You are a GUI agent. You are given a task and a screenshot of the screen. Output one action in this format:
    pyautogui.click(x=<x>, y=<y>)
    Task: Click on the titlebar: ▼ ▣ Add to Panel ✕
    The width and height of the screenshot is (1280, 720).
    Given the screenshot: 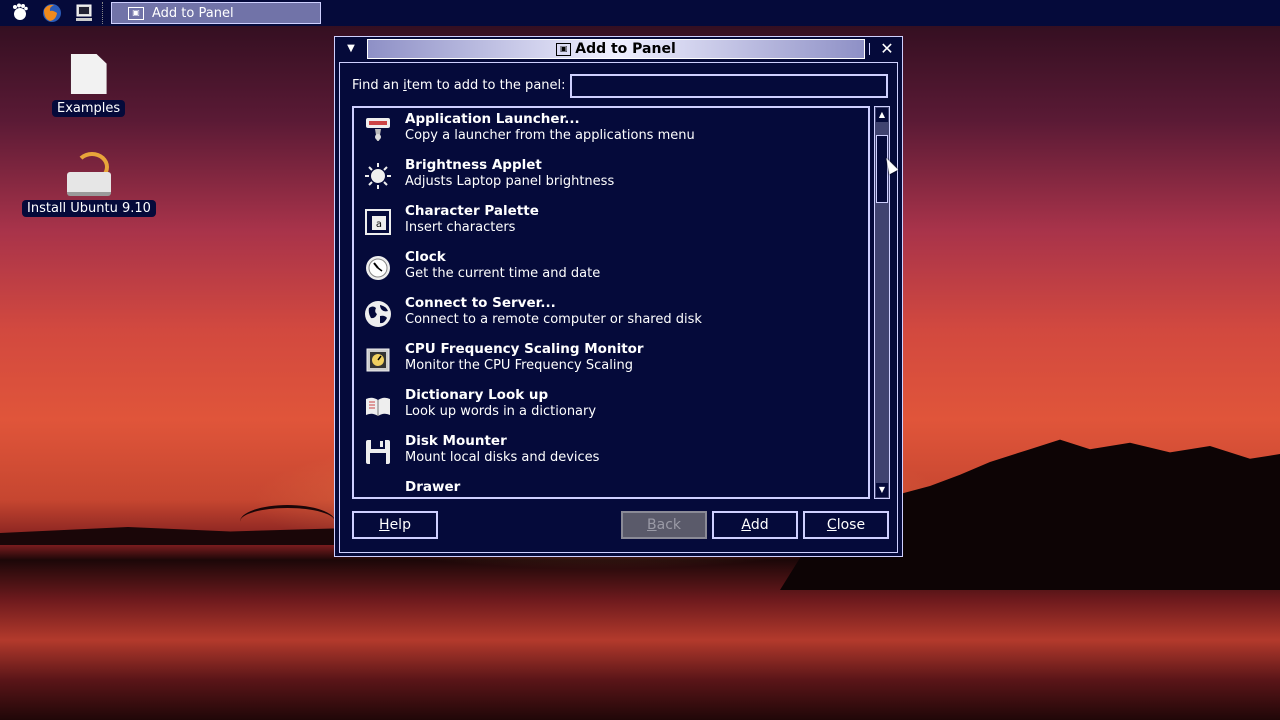 What is the action you would take?
    pyautogui.click(x=618, y=49)
    